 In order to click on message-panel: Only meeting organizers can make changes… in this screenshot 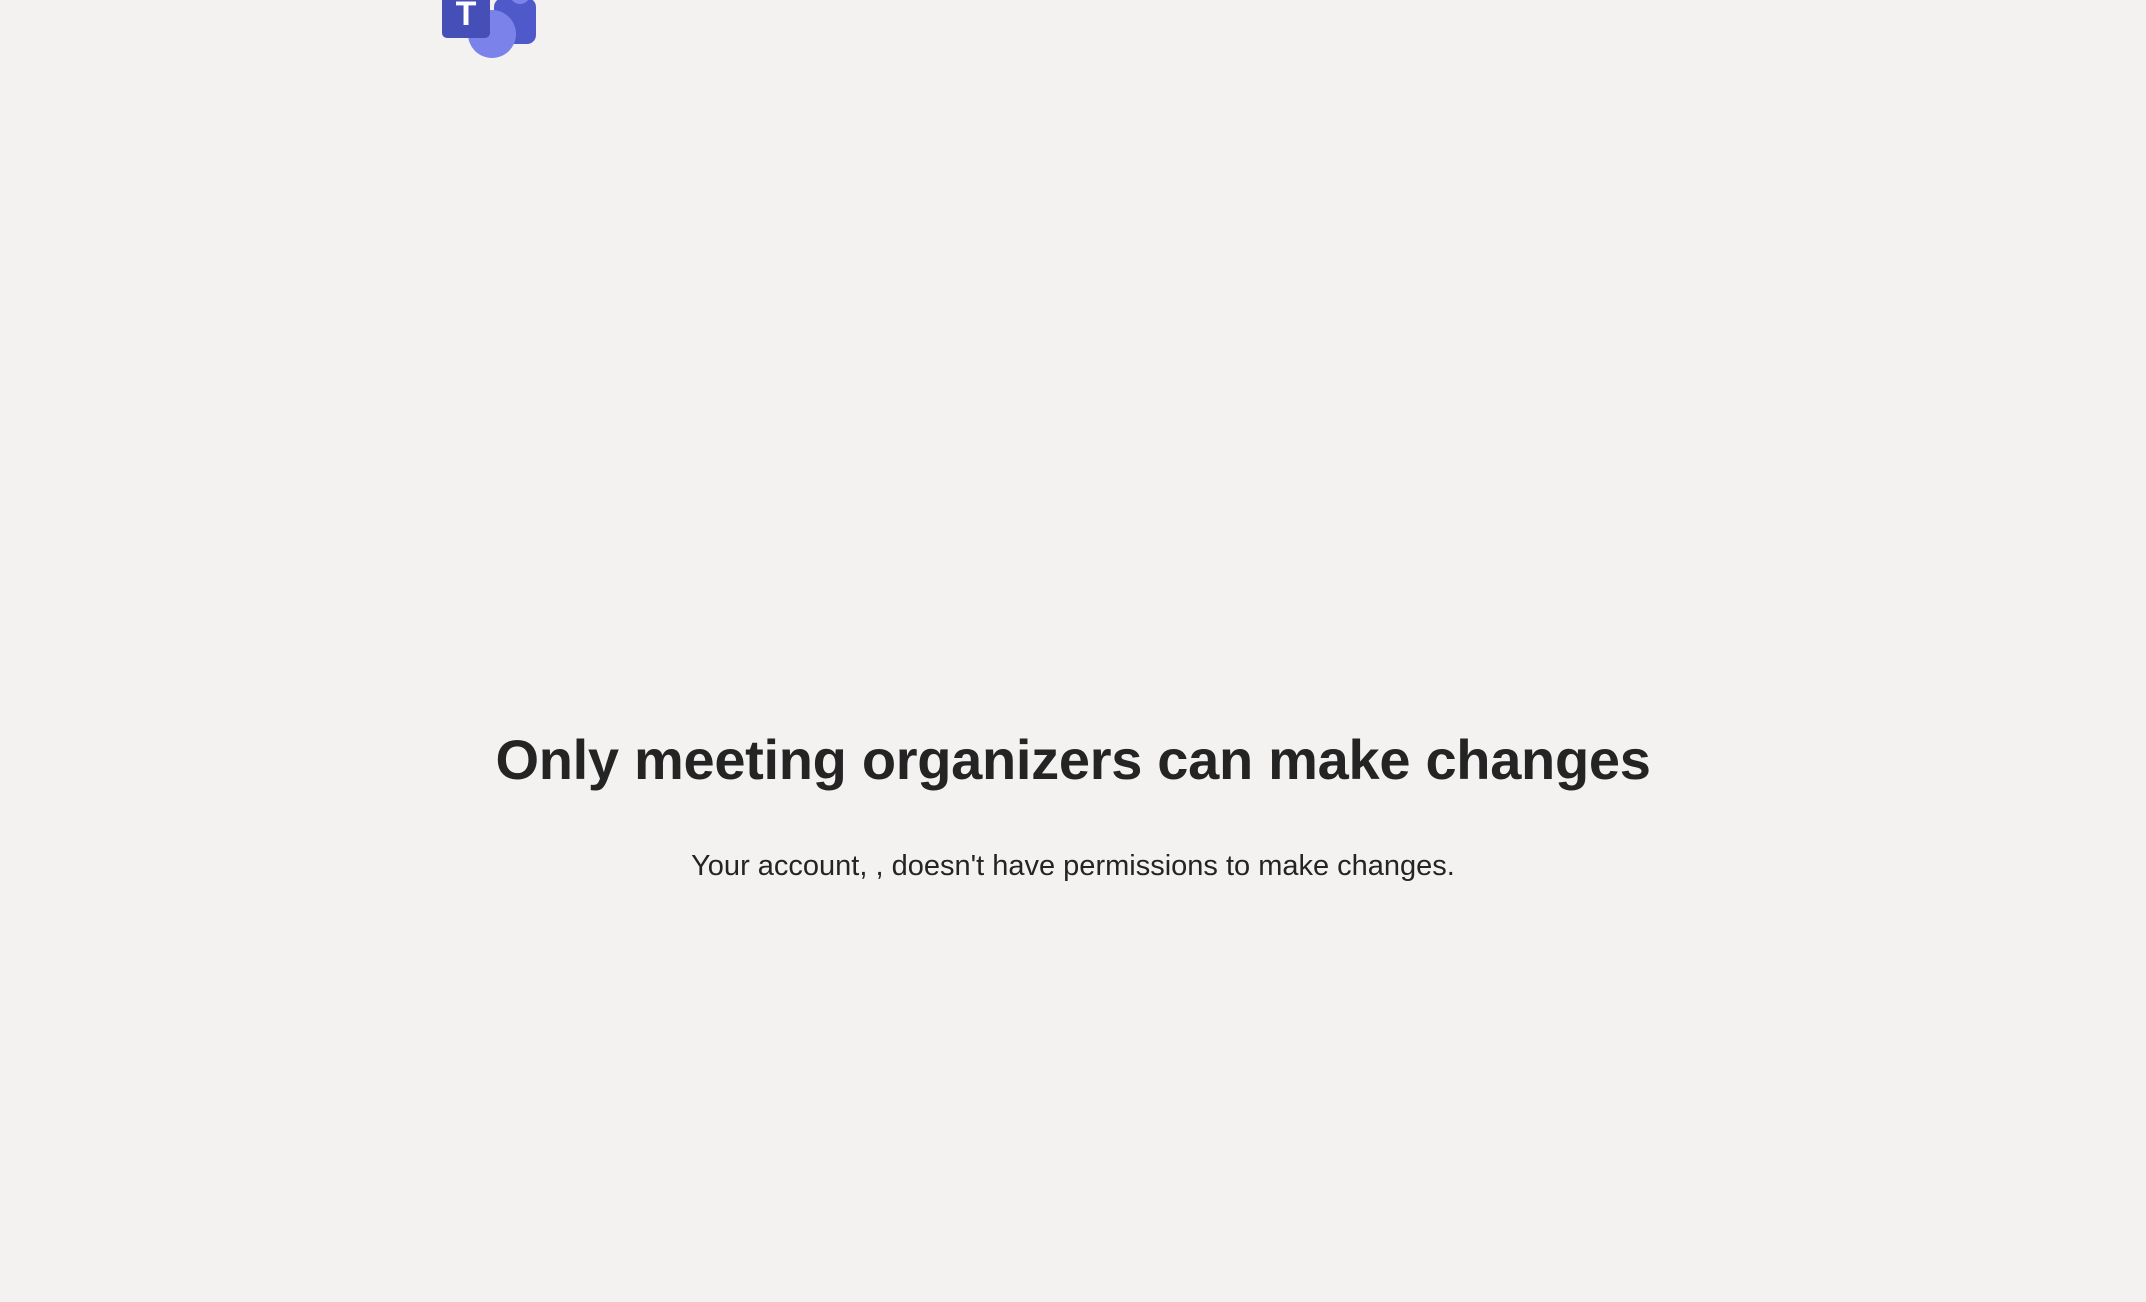, I will do `click(1073, 803)`.